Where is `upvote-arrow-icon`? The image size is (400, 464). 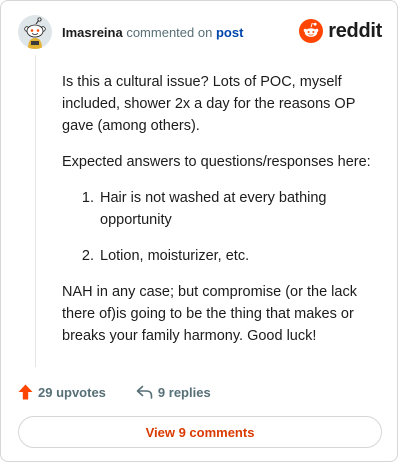 upvote-arrow-icon is located at coordinates (25, 392).